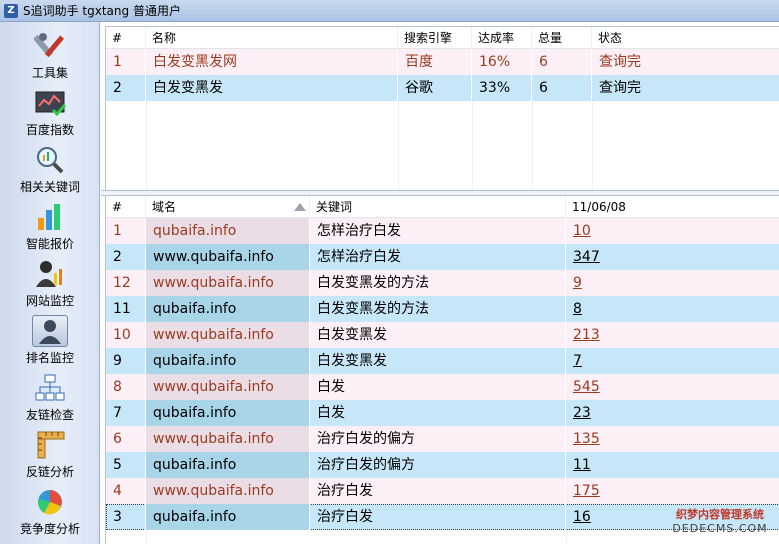  Describe the element at coordinates (50, 331) in the screenshot. I see `person-icon` at that location.